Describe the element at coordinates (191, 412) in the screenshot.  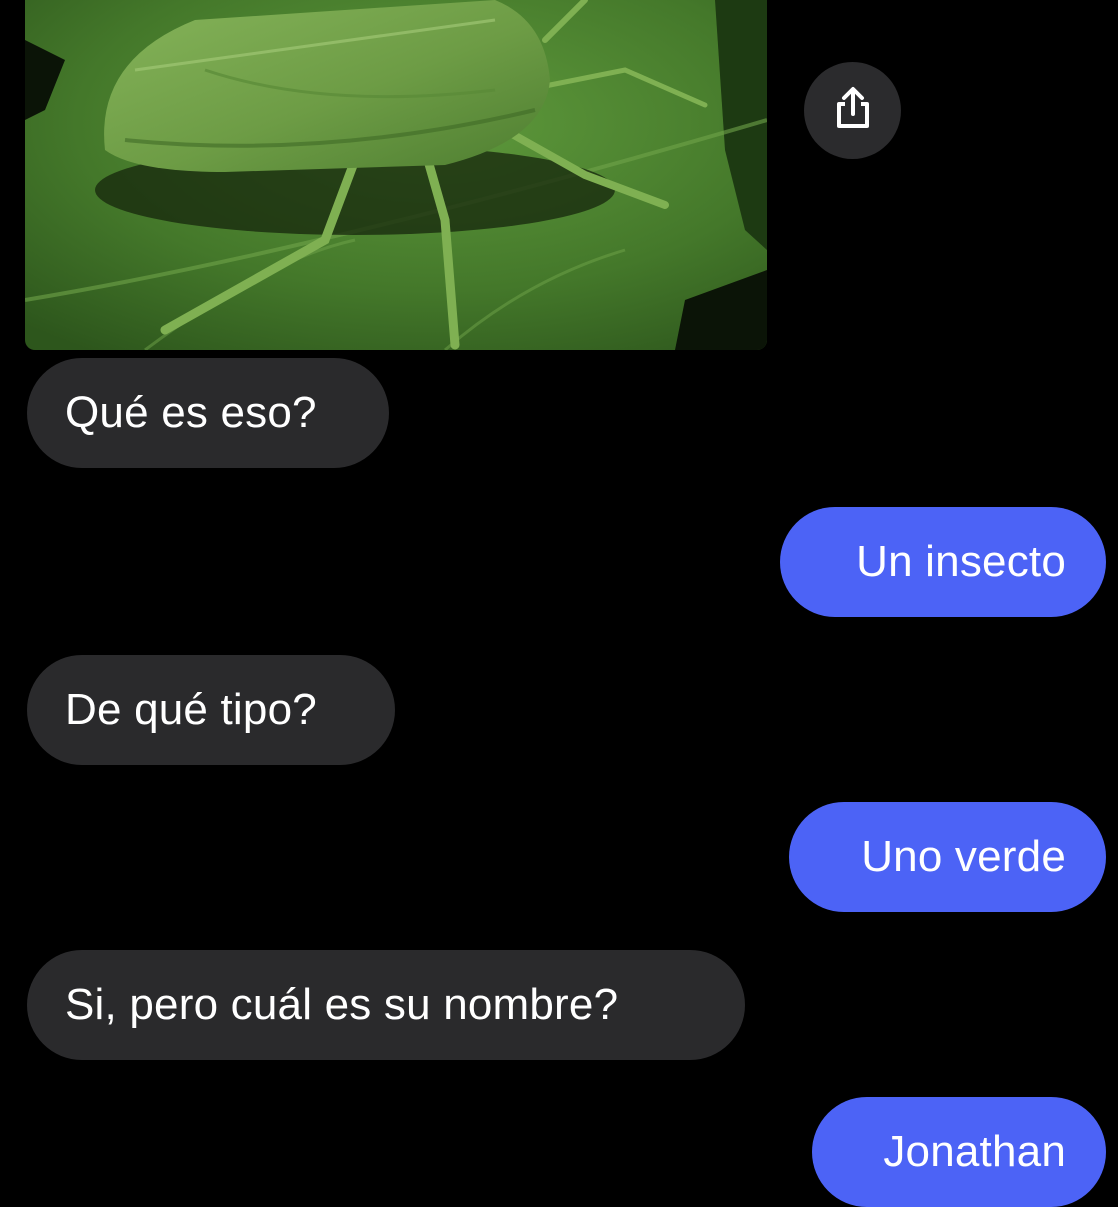
I see `message-text: Qué es eso?` at that location.